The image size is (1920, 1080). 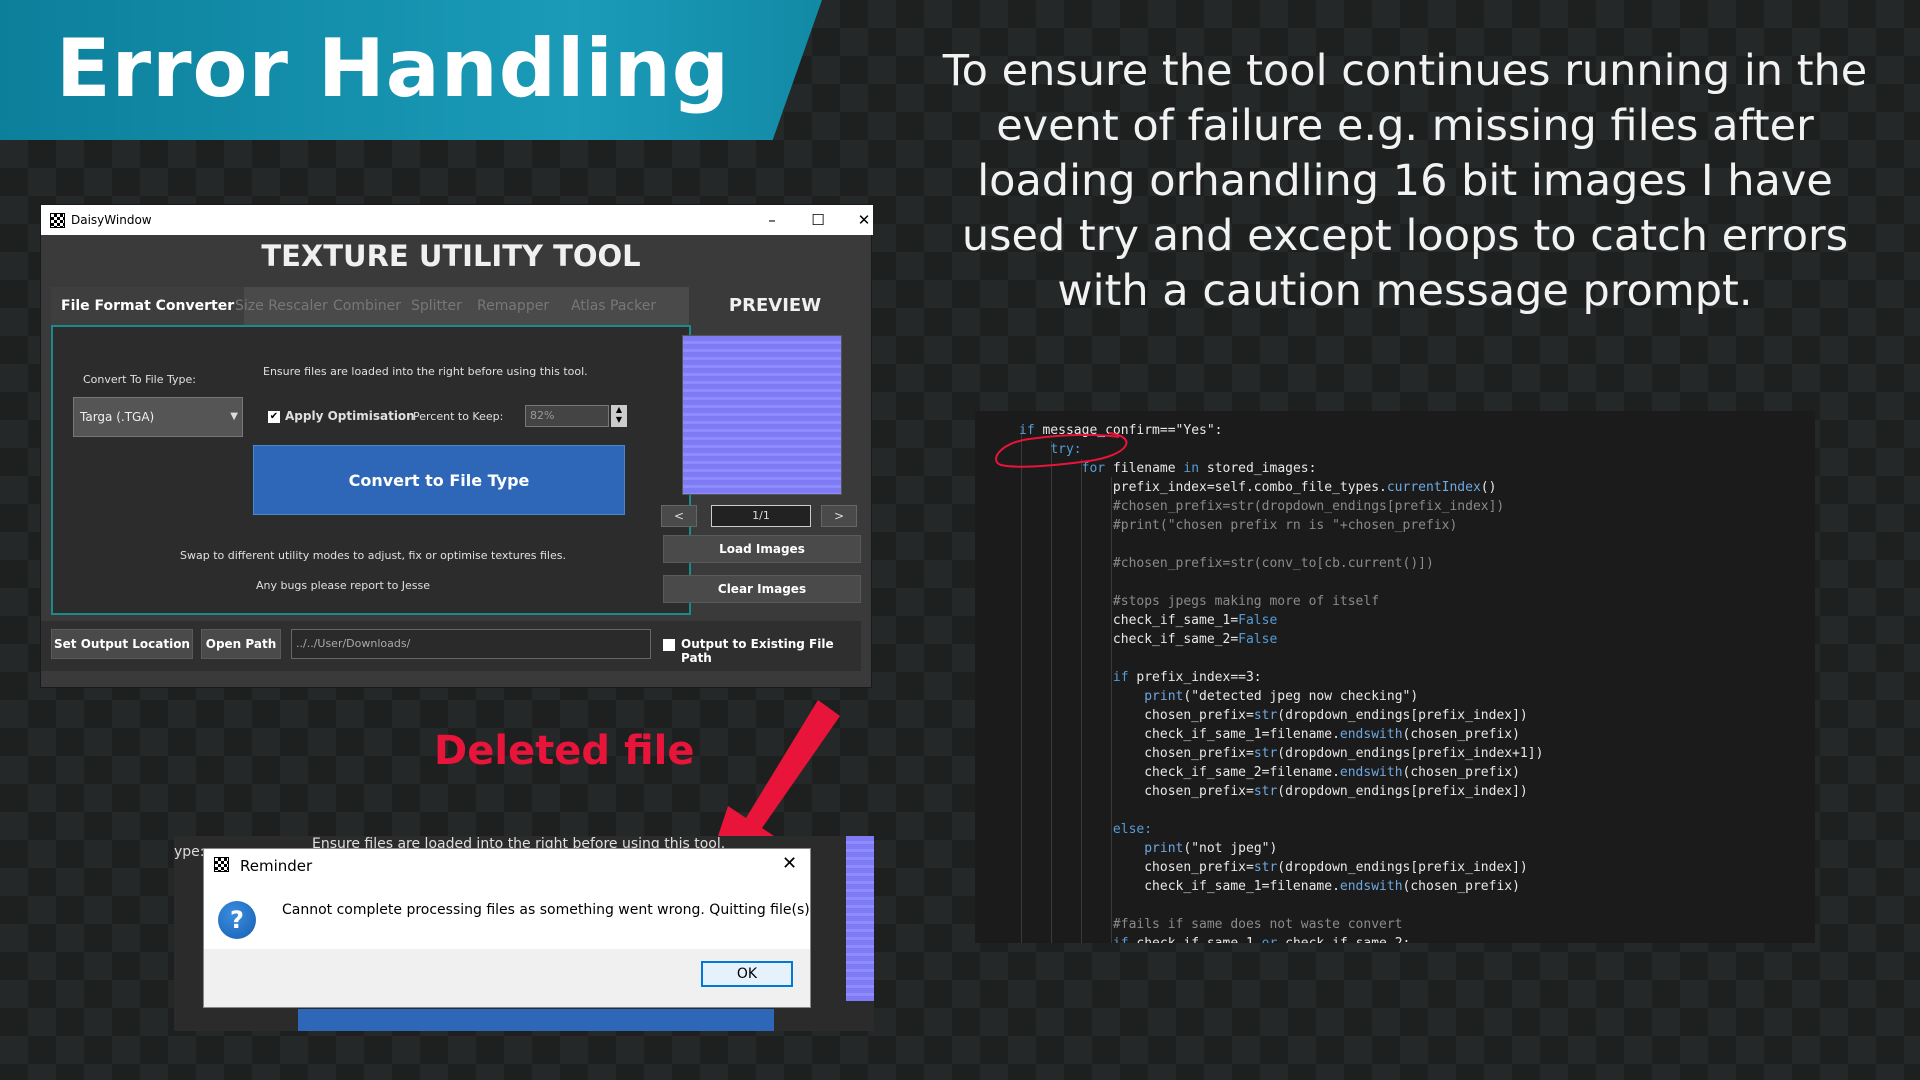 I want to click on code-line: print("not jpeg"), so click(x=1211, y=848).